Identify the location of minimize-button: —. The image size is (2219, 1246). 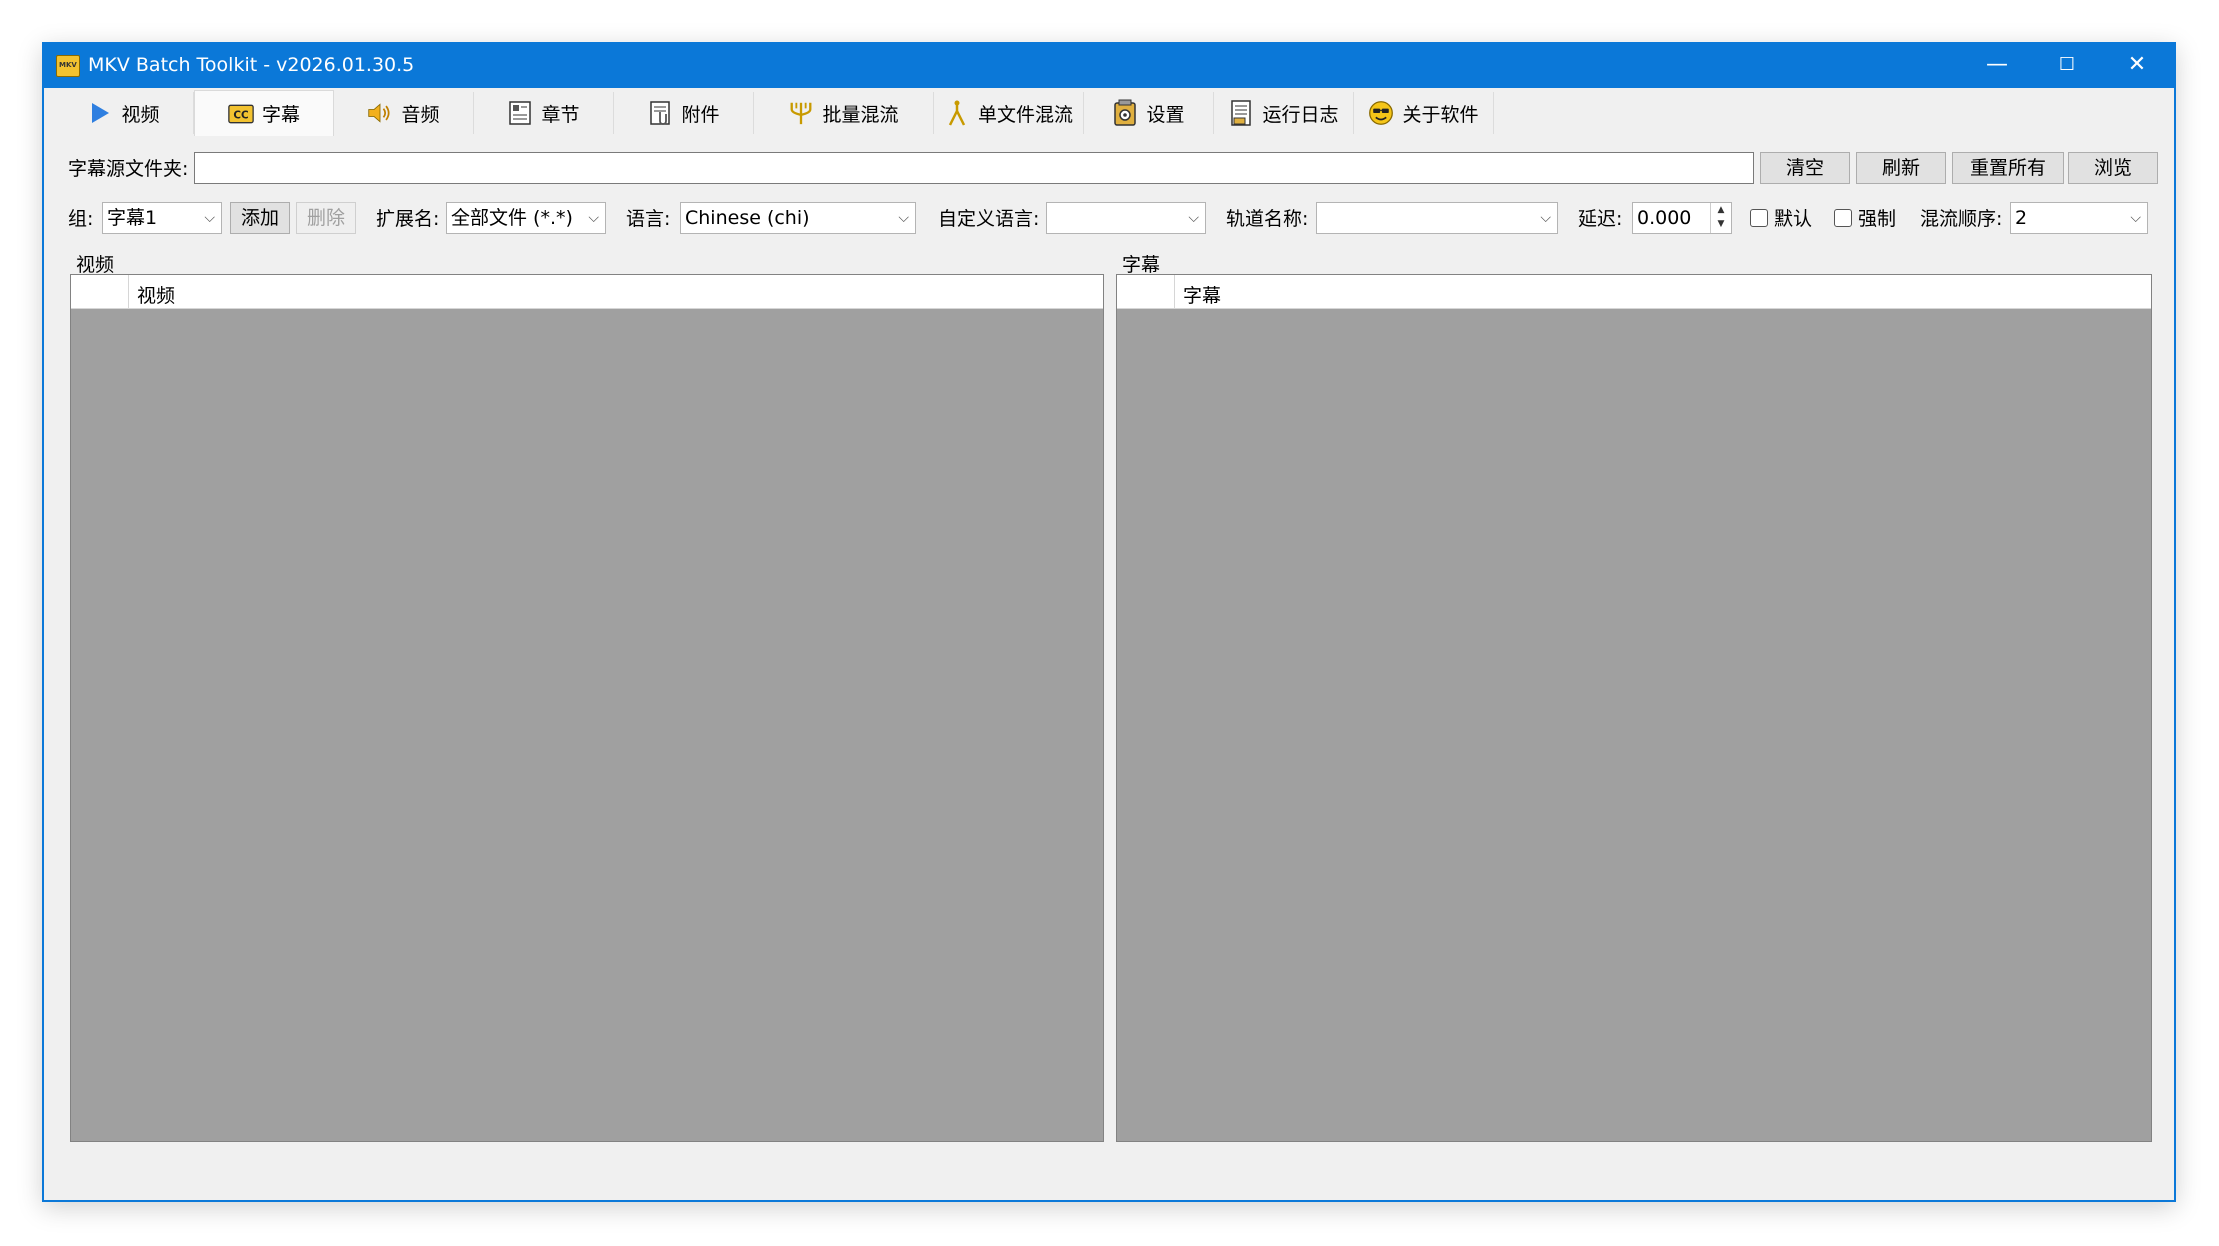
(1997, 66).